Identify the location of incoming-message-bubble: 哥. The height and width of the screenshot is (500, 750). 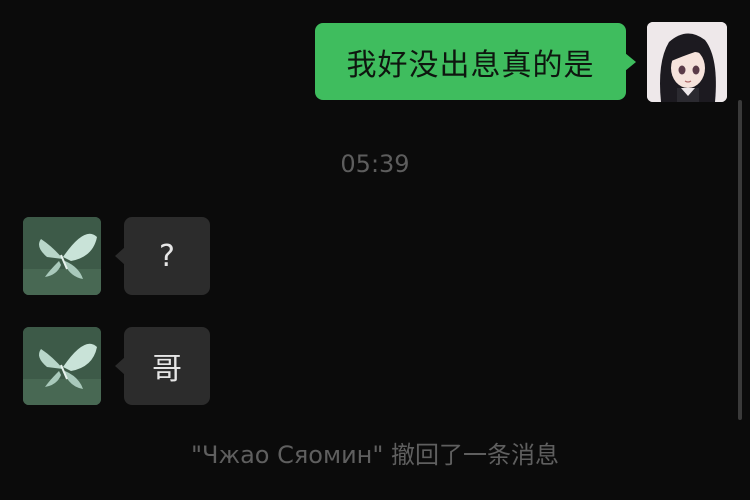
(162, 366).